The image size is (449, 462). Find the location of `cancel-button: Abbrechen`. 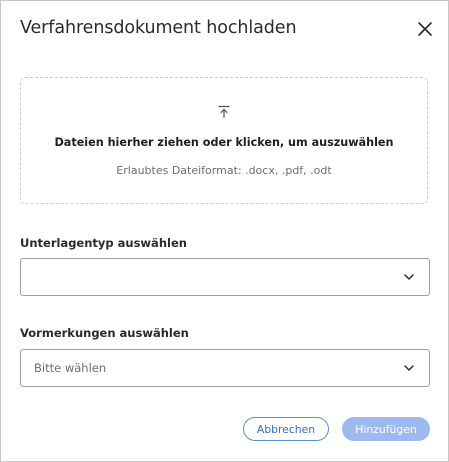

cancel-button: Abbrechen is located at coordinates (286, 429).